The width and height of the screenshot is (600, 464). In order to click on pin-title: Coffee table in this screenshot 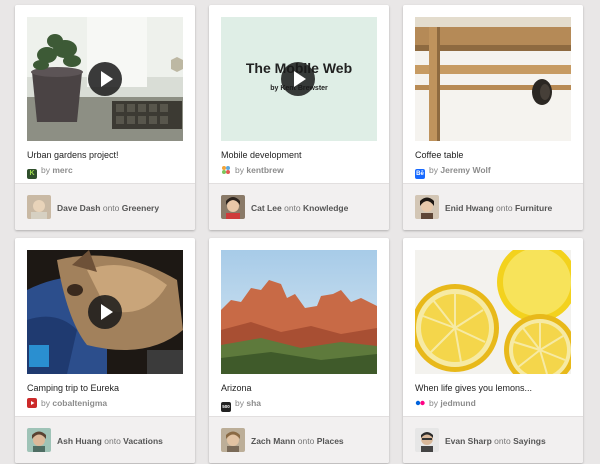, I will do `click(439, 155)`.